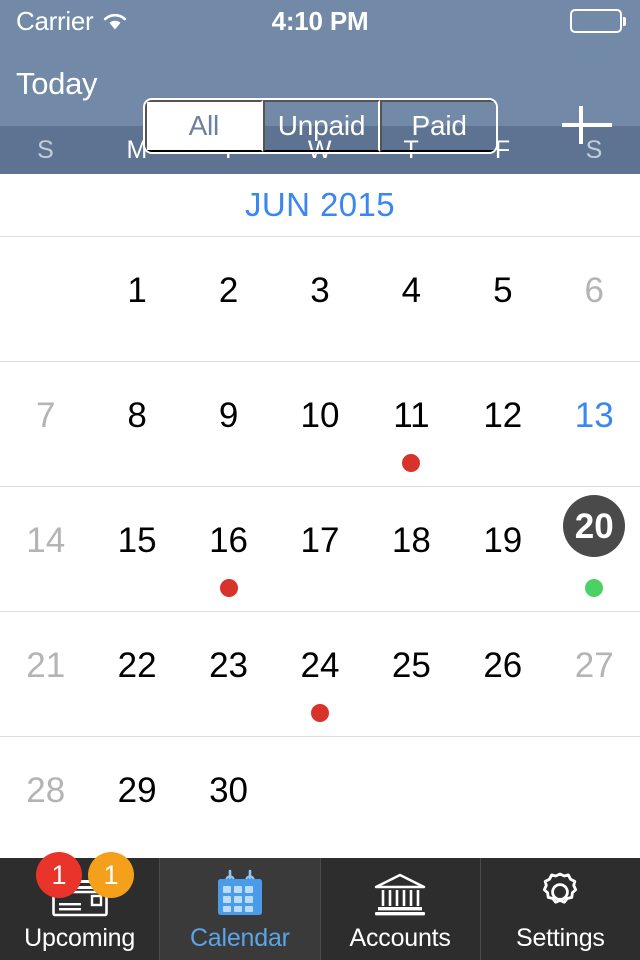  I want to click on gear-icon, so click(560, 892).